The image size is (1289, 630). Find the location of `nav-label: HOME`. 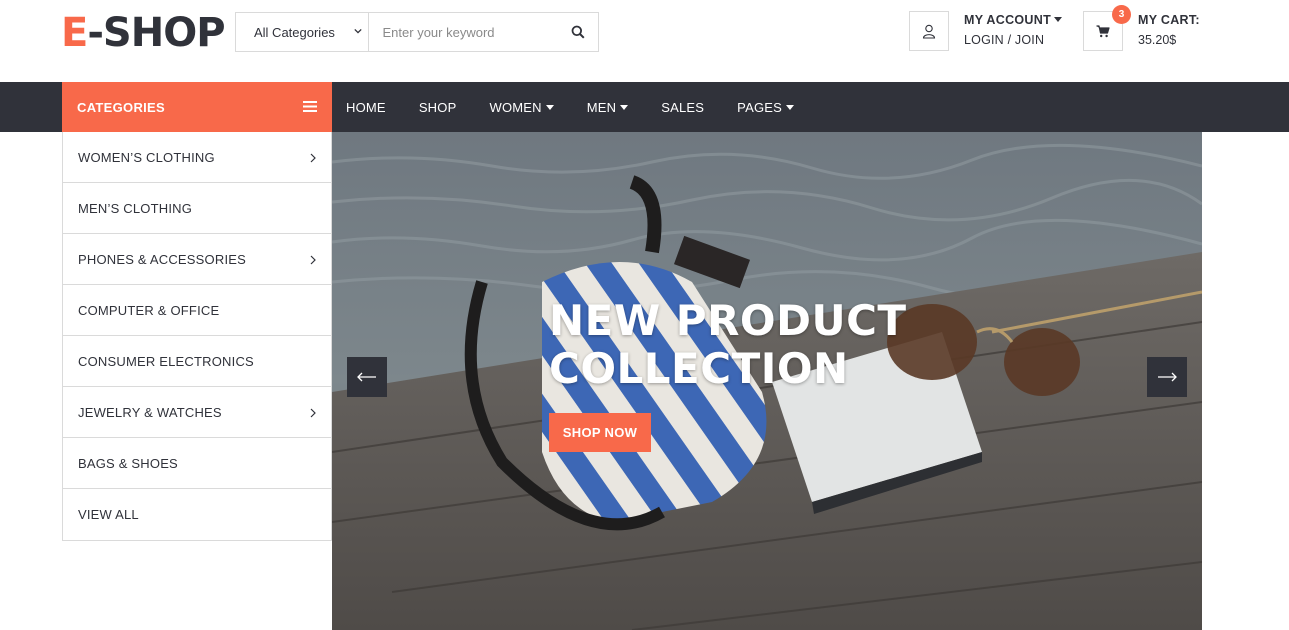

nav-label: HOME is located at coordinates (366, 107).